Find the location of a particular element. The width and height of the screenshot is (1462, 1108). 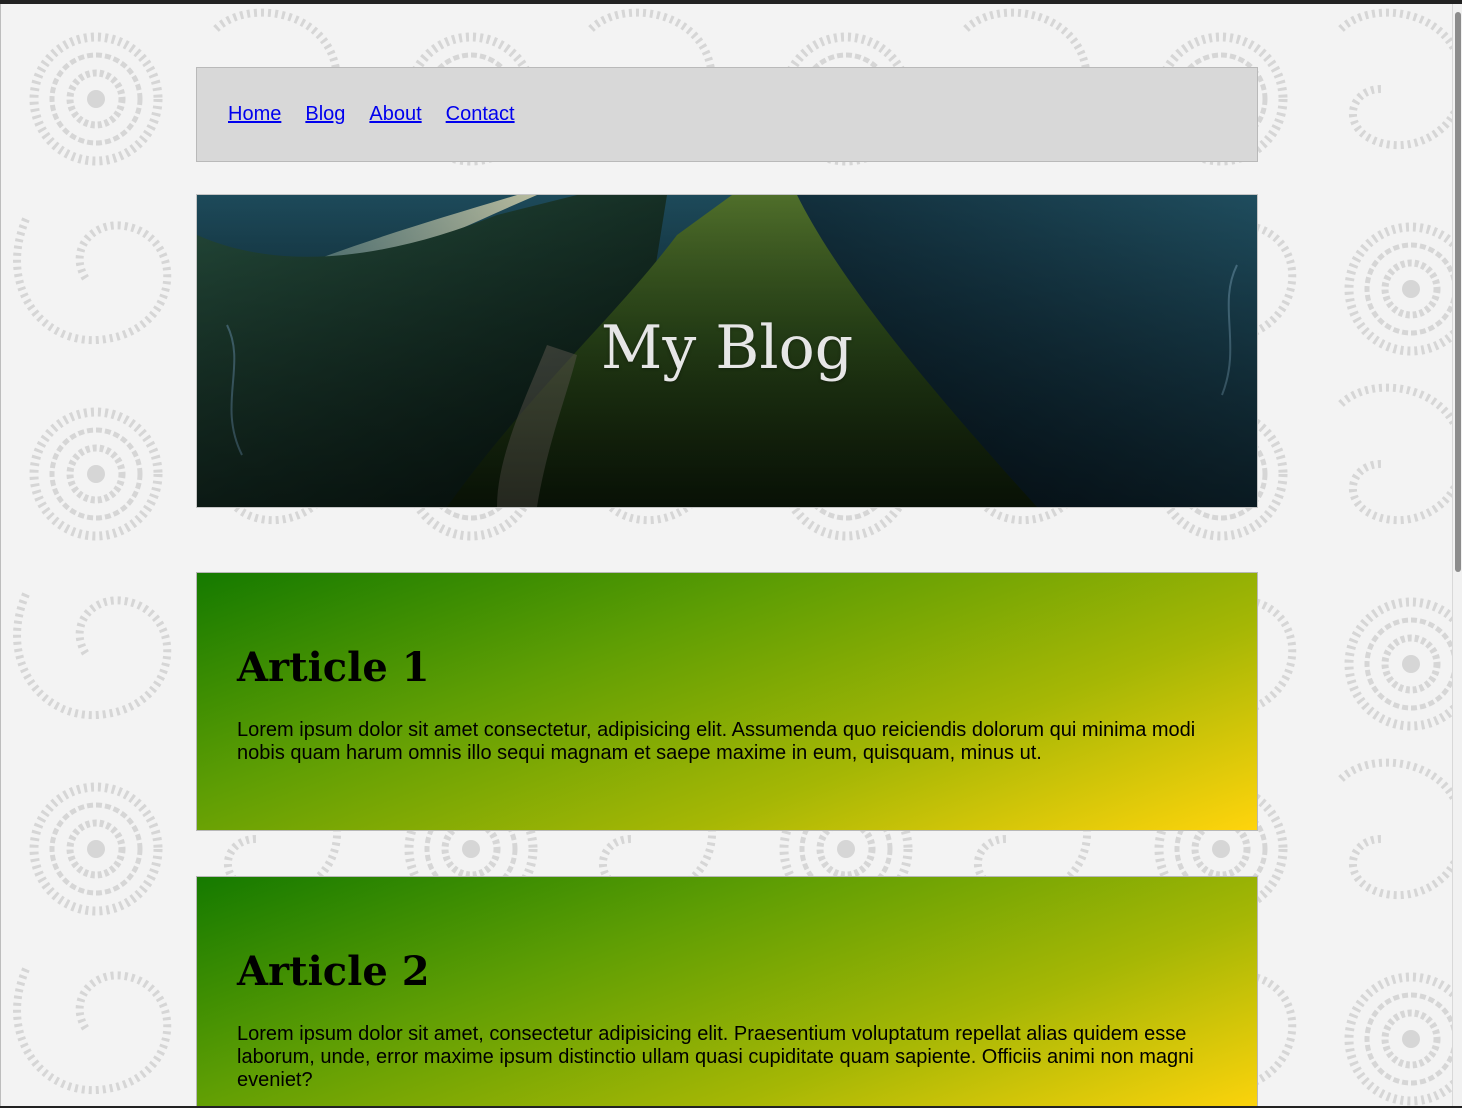

nav-link-blog: Blog is located at coordinates (325, 114).